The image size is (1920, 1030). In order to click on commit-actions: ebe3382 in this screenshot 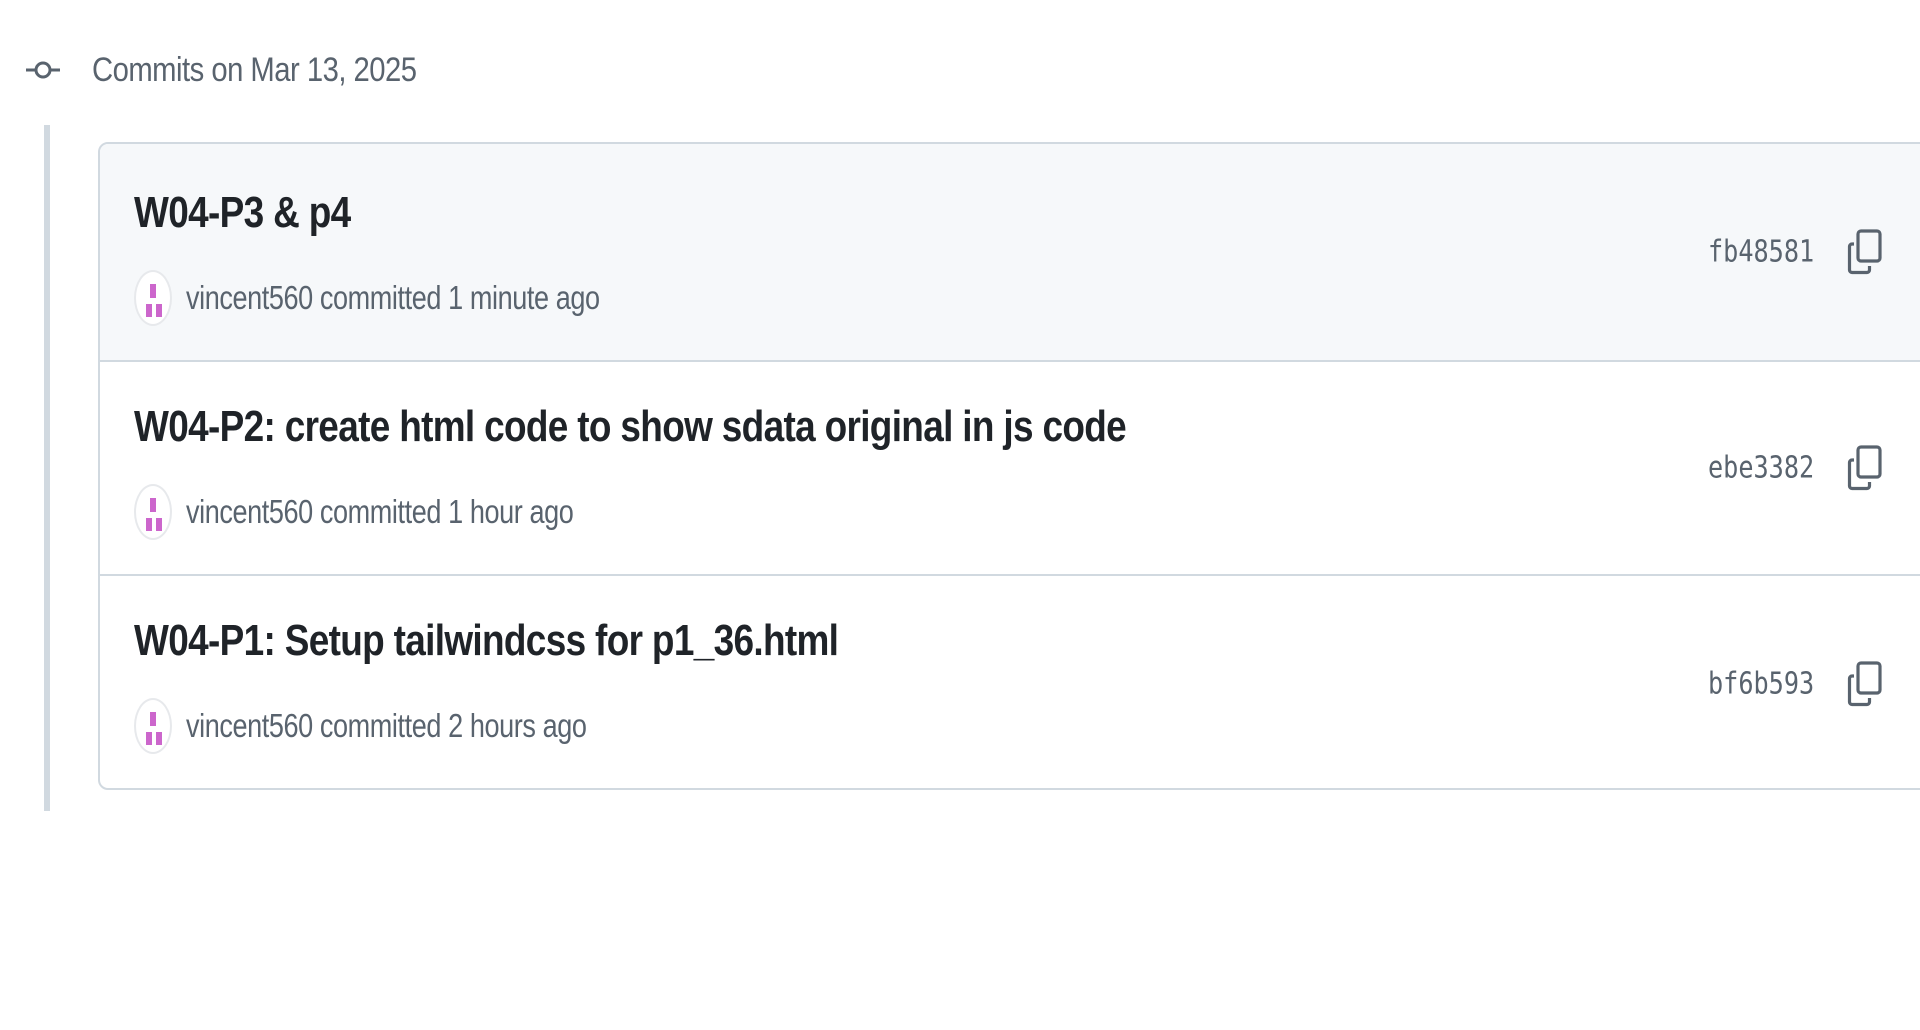, I will do `click(1788, 468)`.